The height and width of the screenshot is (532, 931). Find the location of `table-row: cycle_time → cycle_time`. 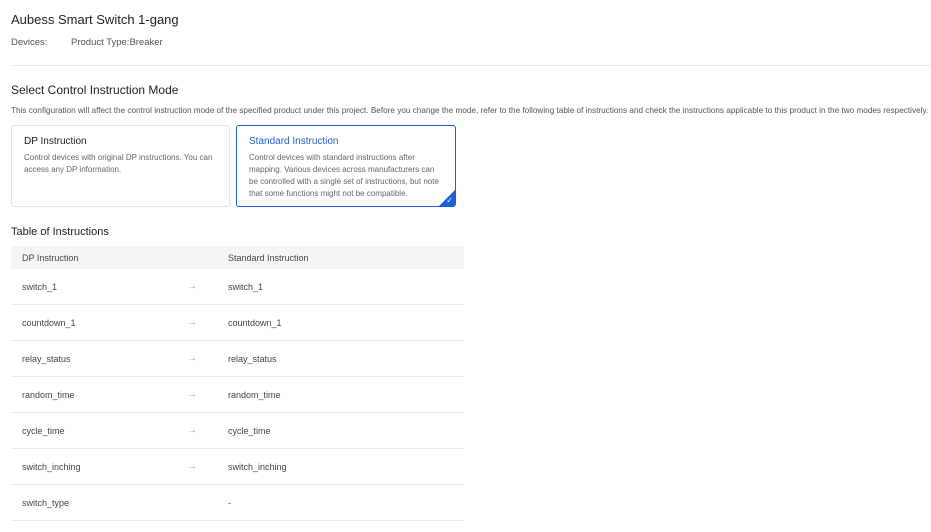

table-row: cycle_time → cycle_time is located at coordinates (237, 431).